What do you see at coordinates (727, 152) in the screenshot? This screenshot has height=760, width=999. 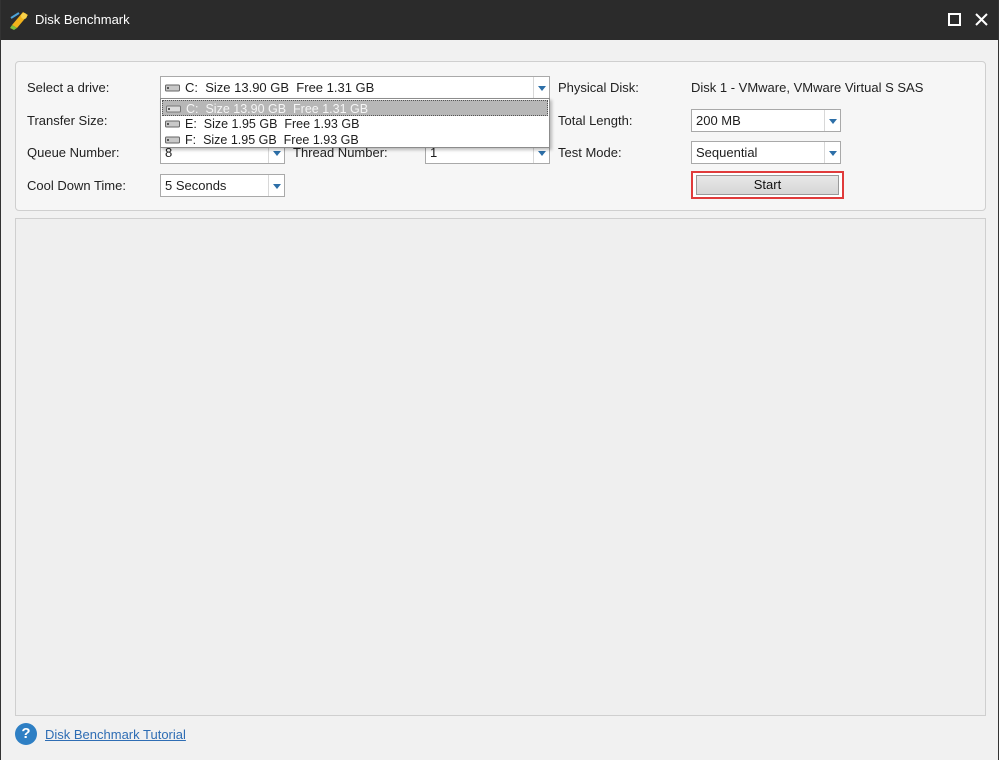 I see `test-mode-value: Sequential` at bounding box center [727, 152].